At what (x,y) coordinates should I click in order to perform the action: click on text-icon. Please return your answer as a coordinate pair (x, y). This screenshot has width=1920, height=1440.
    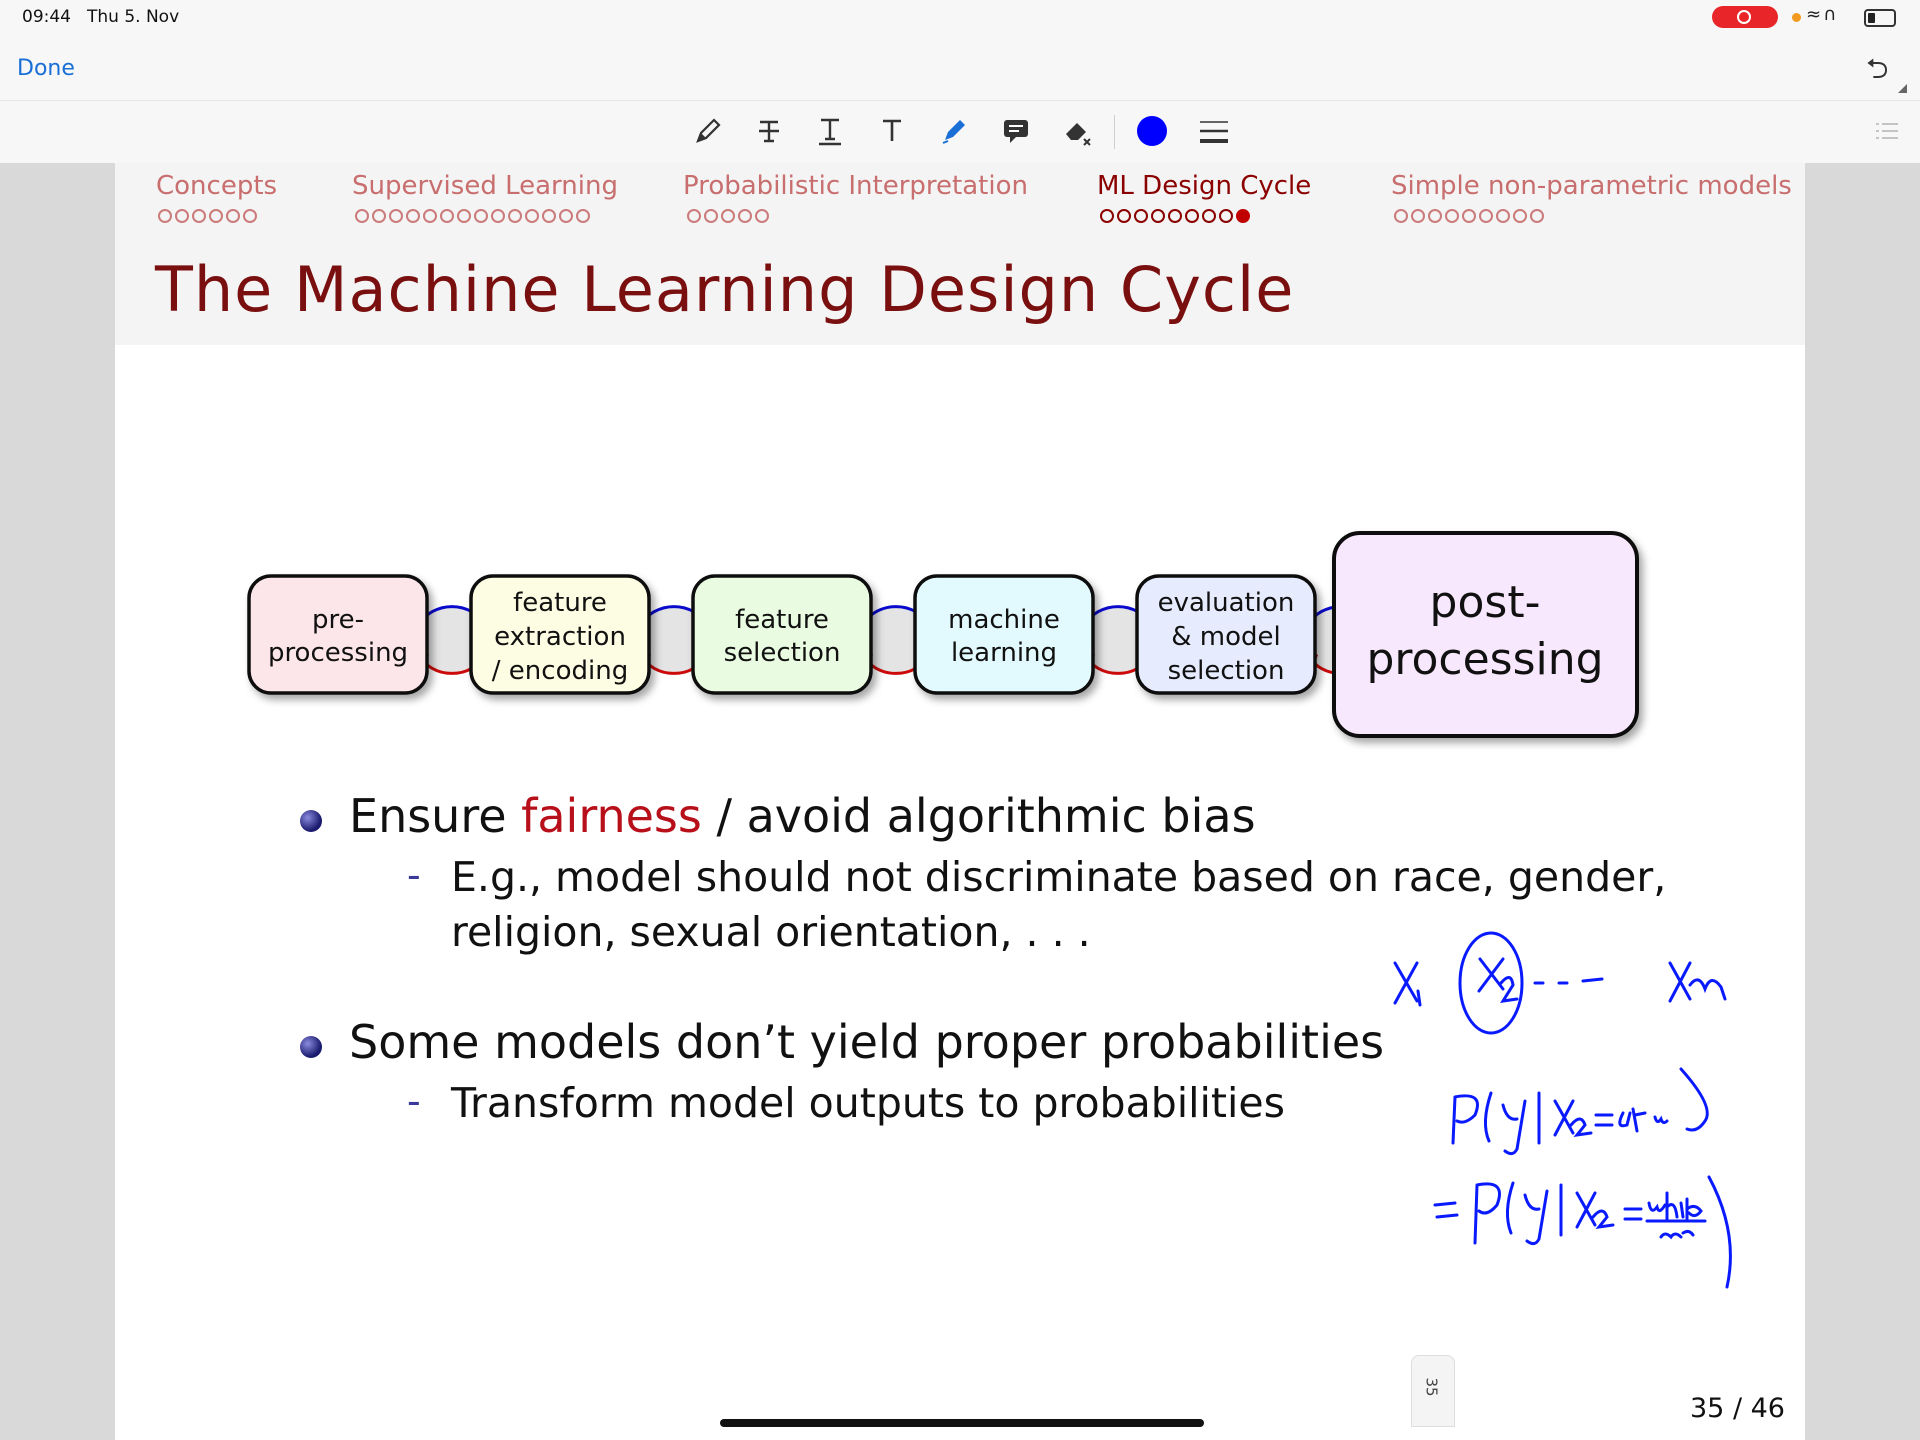
    Looking at the image, I should click on (892, 131).